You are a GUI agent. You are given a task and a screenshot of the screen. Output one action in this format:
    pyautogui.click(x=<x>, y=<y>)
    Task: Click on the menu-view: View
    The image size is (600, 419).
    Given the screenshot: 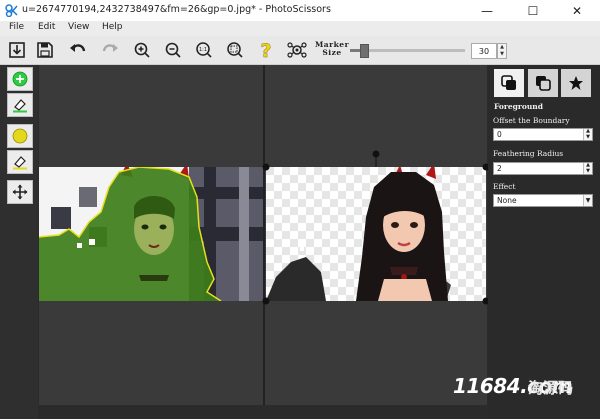 What is the action you would take?
    pyautogui.click(x=78, y=27)
    